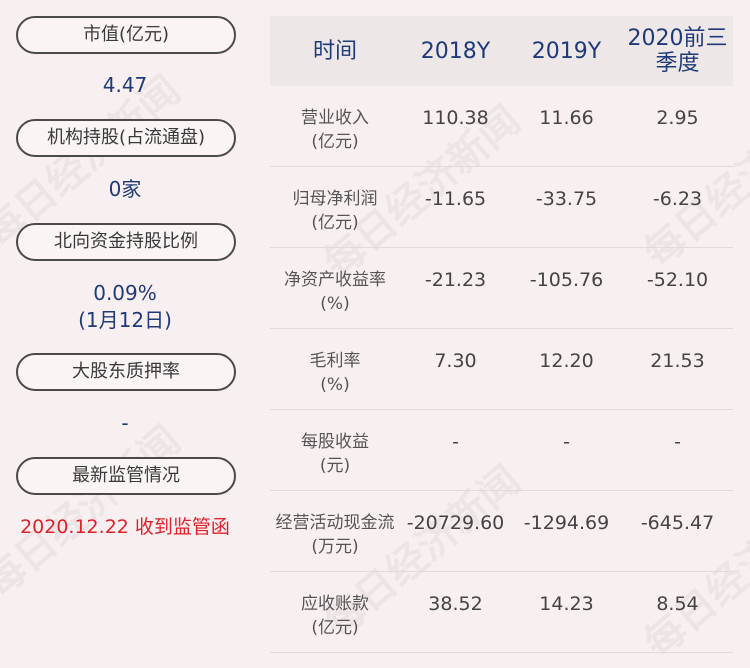 The image size is (750, 668). I want to click on regulation-label: 最新监管情况, so click(126, 476).